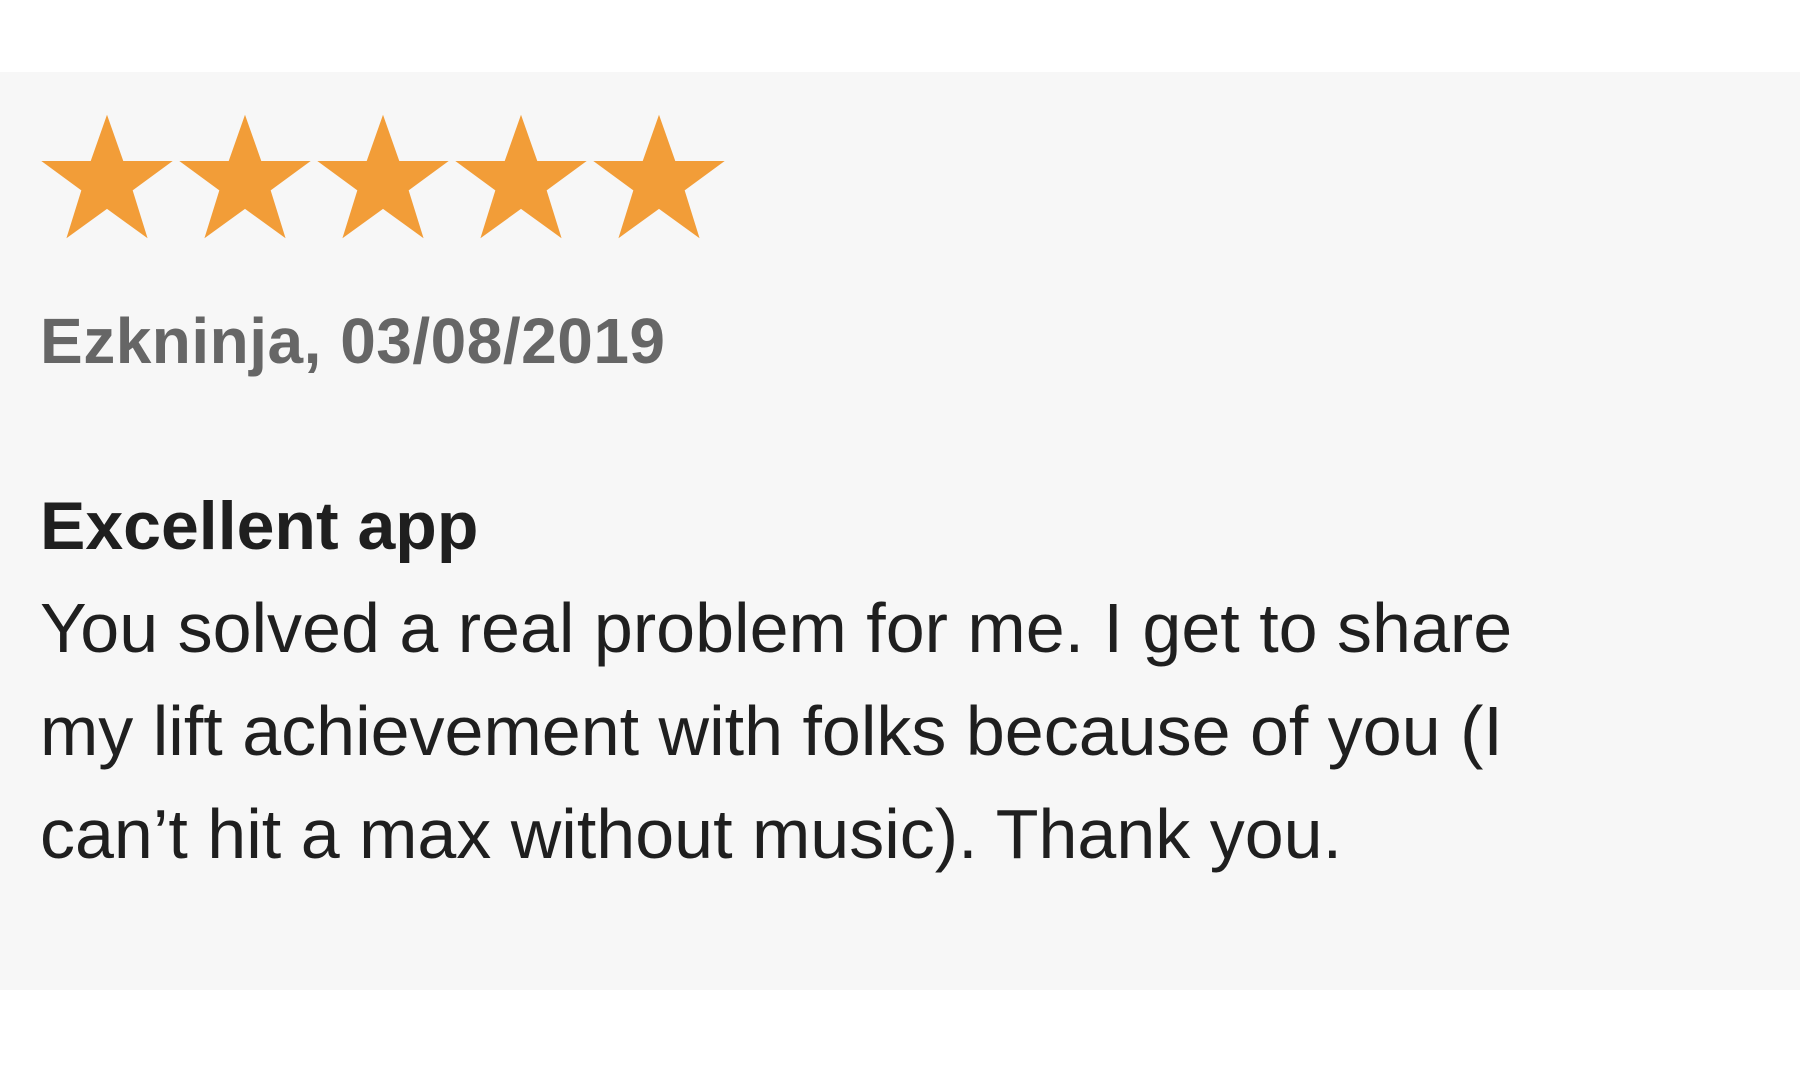 The width and height of the screenshot is (1800, 1066). What do you see at coordinates (259, 526) in the screenshot?
I see `review-title: Excellent app` at bounding box center [259, 526].